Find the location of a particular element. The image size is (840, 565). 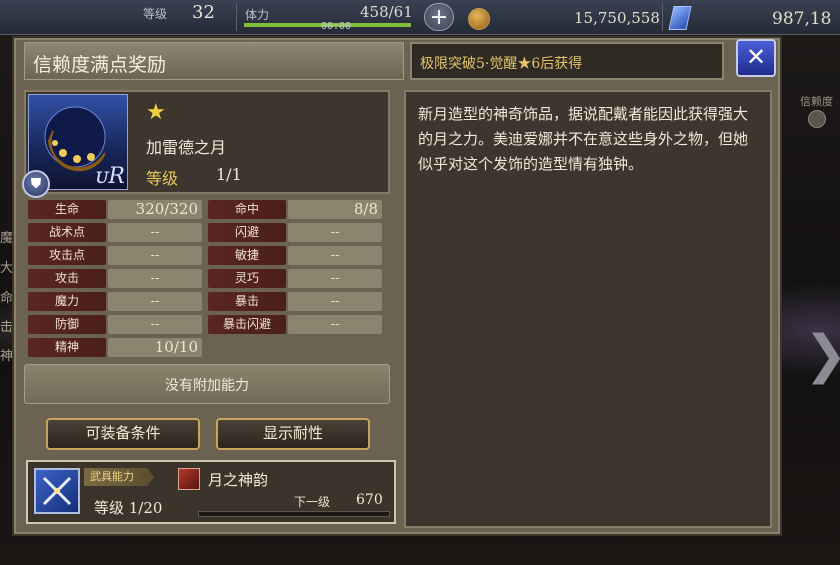

background-trust-label: 信赖度 is located at coordinates (816, 101).